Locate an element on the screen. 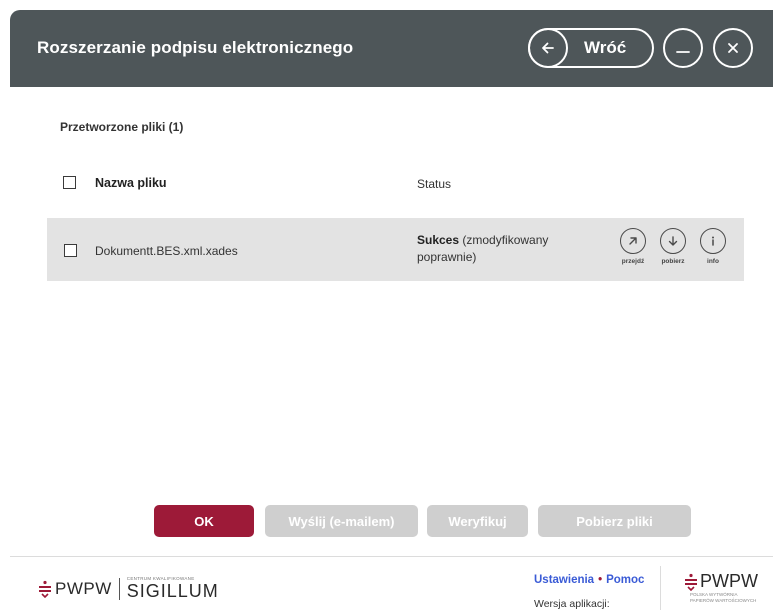 The image size is (773, 615). footer-divider is located at coordinates (391, 556).